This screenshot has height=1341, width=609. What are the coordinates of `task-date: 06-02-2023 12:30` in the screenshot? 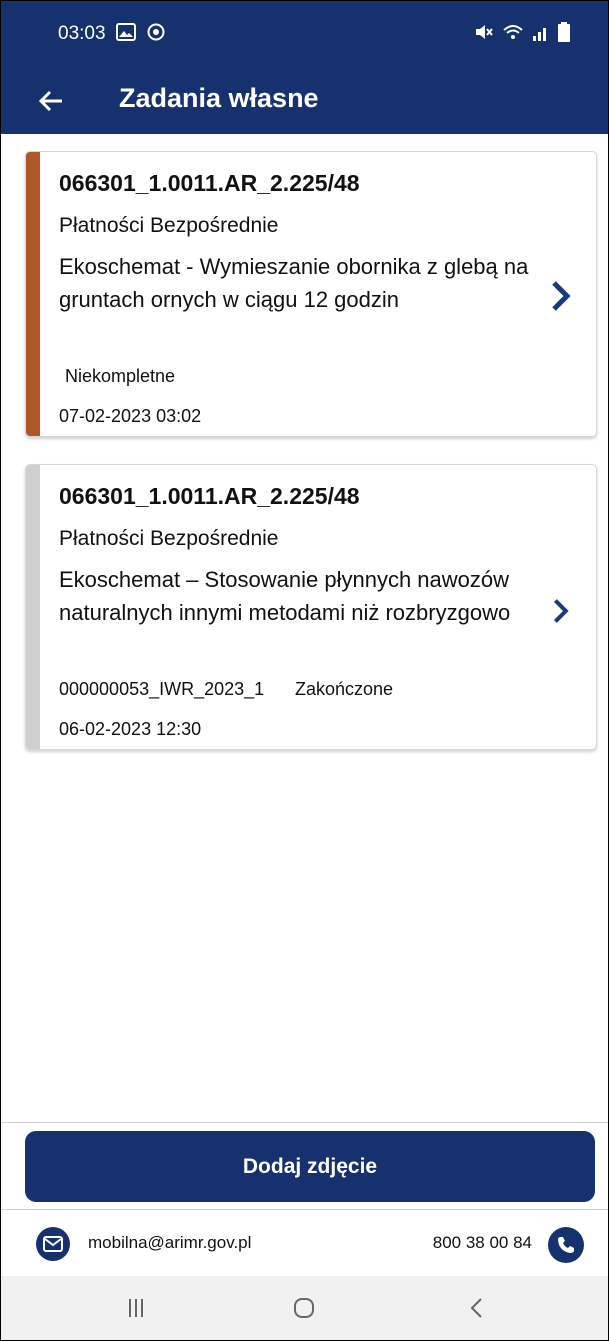 It's located at (130, 729).